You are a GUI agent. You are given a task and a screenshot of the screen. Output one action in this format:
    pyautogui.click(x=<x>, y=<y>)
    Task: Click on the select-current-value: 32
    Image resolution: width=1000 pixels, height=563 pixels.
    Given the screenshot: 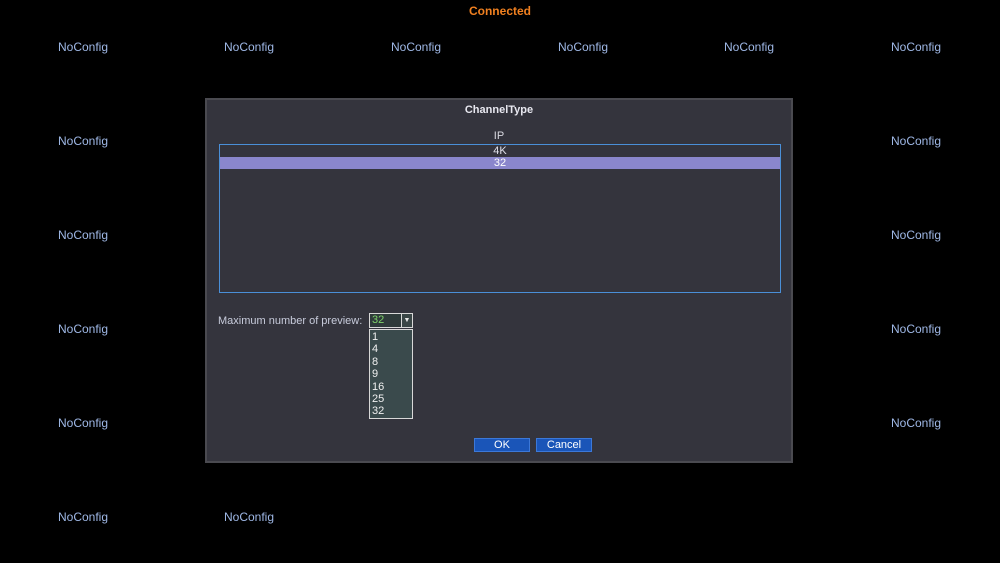 What is the action you would take?
    pyautogui.click(x=378, y=320)
    